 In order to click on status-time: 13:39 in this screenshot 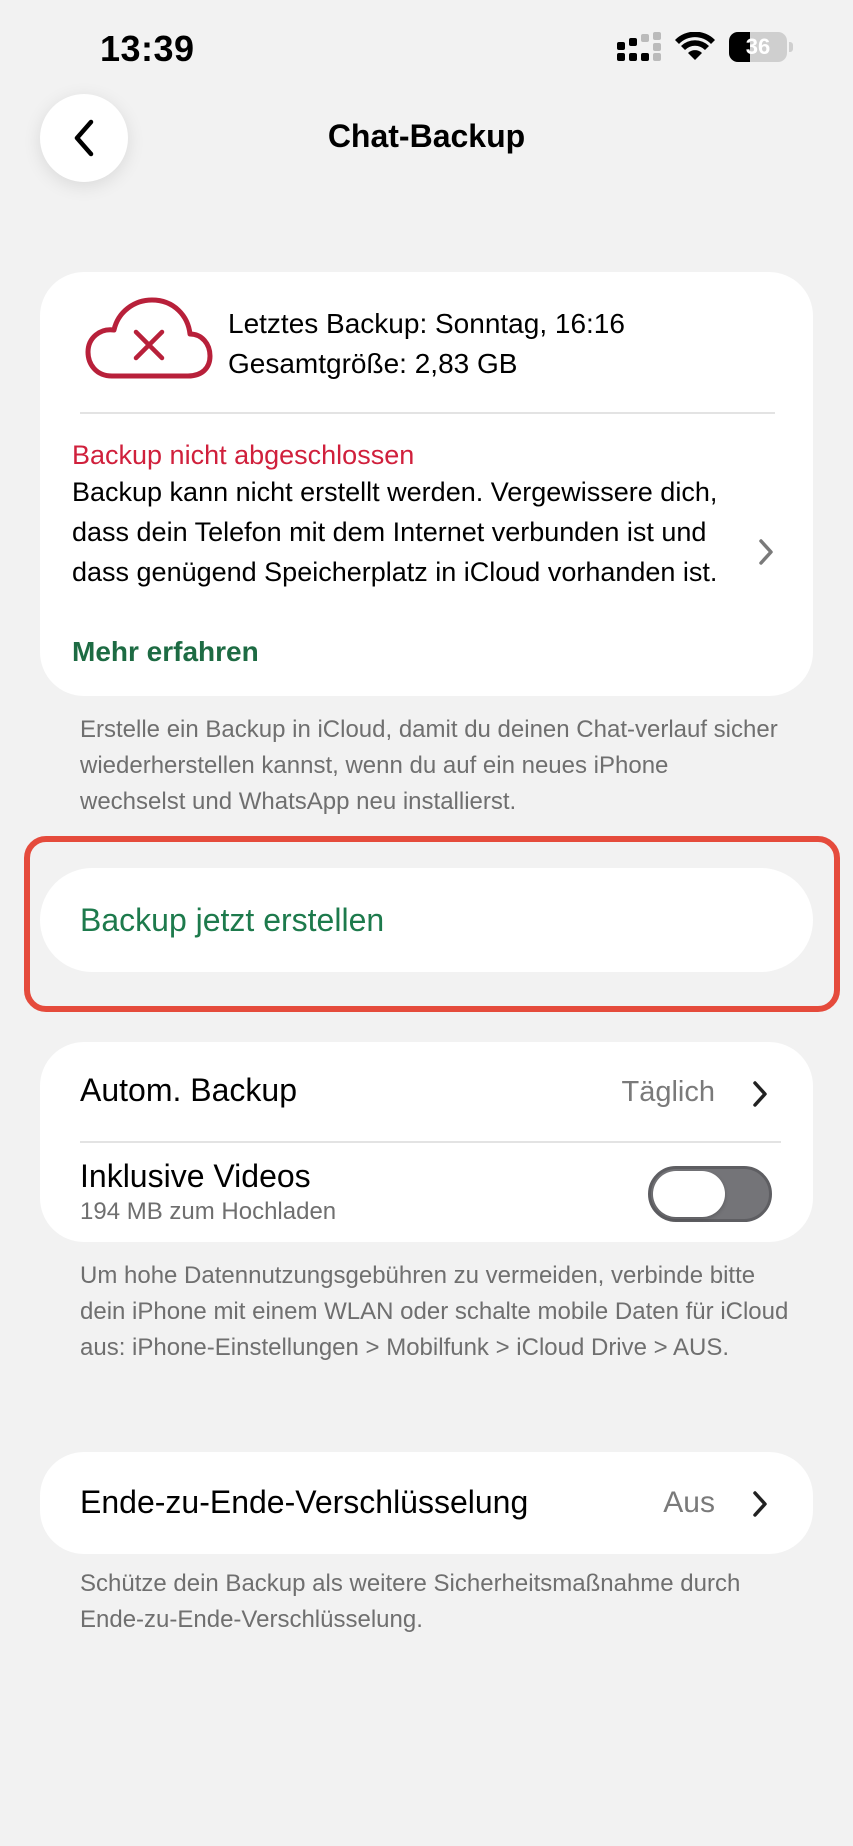, I will do `click(147, 48)`.